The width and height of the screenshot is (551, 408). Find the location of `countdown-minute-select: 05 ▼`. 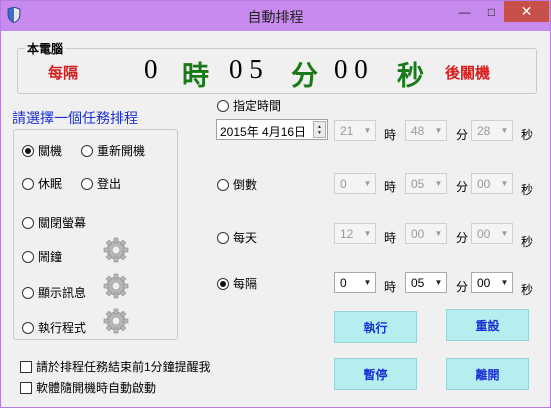

countdown-minute-select: 05 ▼ is located at coordinates (426, 183).